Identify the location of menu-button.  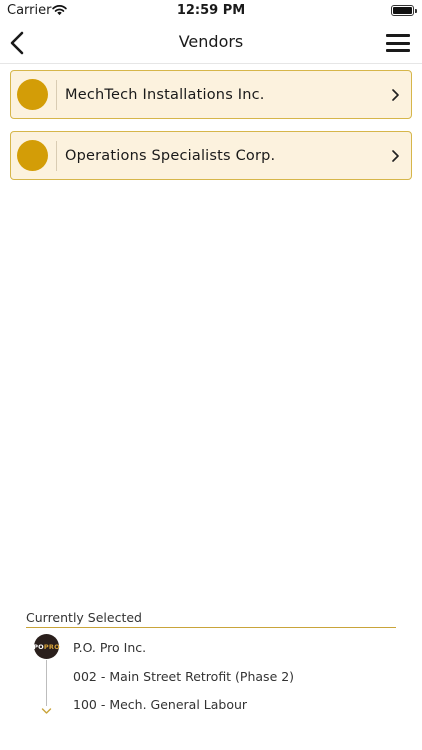
(398, 43).